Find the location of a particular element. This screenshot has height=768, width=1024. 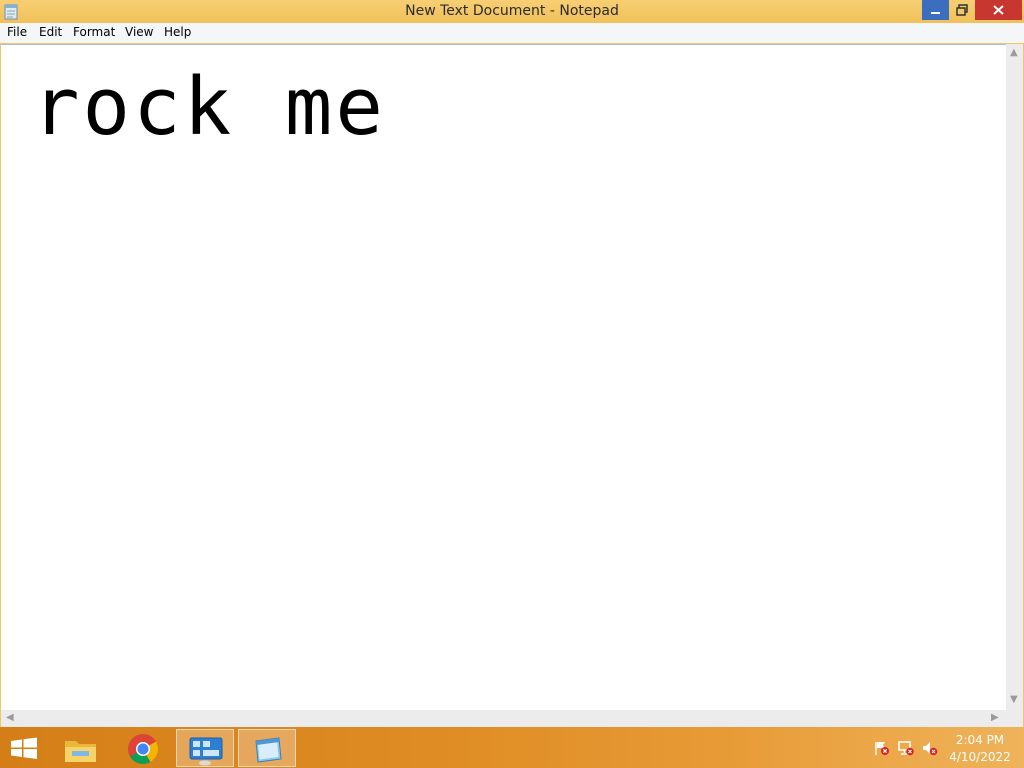

start-button is located at coordinates (29, 748).